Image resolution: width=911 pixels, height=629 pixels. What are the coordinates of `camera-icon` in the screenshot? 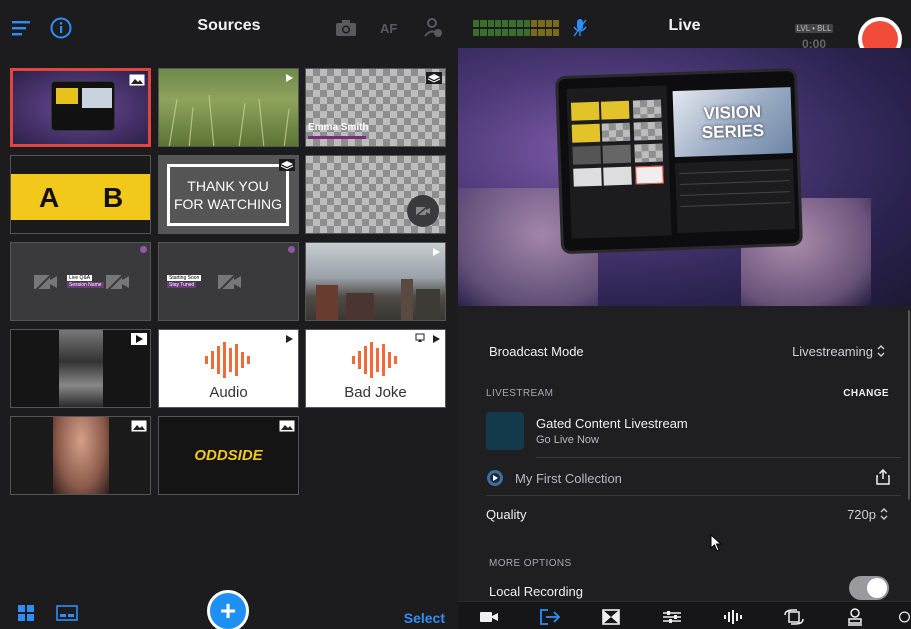 It's located at (346, 28).